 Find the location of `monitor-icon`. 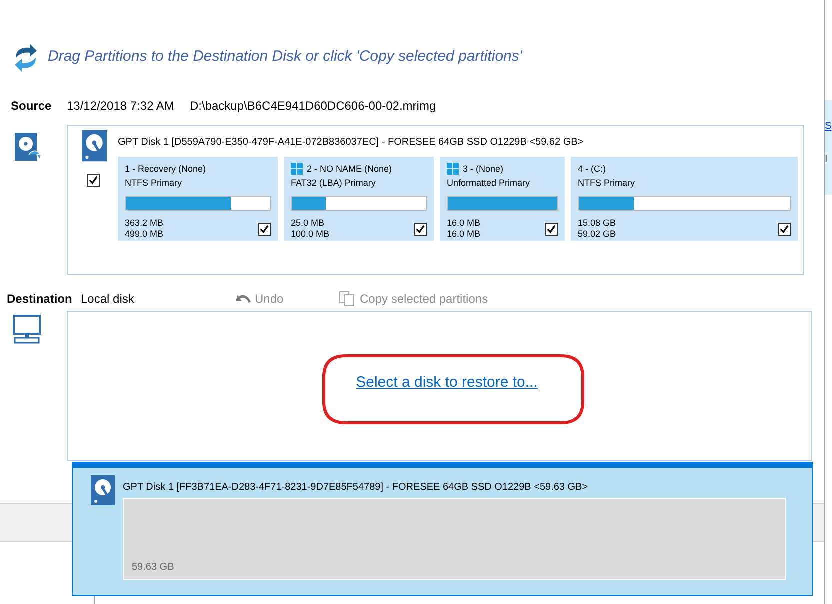

monitor-icon is located at coordinates (27, 330).